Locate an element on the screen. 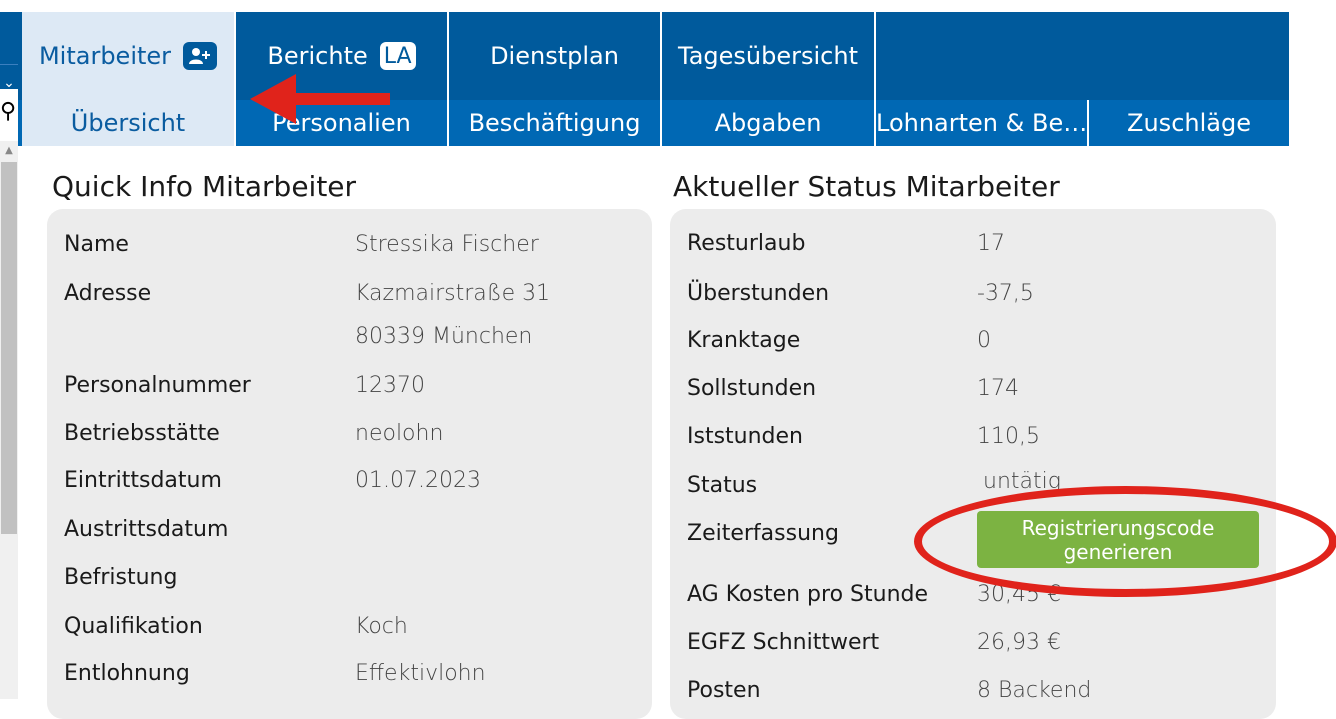 This screenshot has width=1336, height=719. left-strip-header is located at coordinates (9, 38).